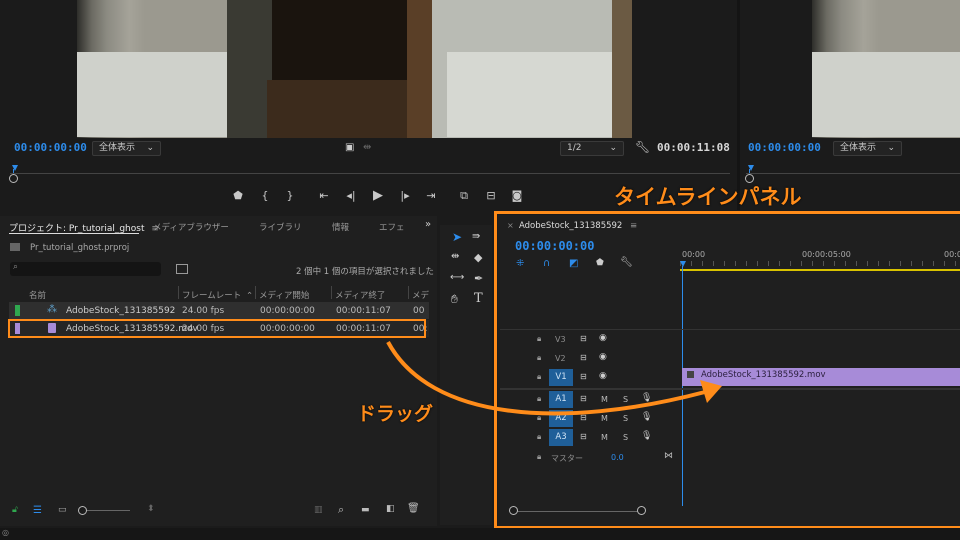 This screenshot has width=960, height=540. I want to click on cc-status-icon: ◎, so click(5, 532).